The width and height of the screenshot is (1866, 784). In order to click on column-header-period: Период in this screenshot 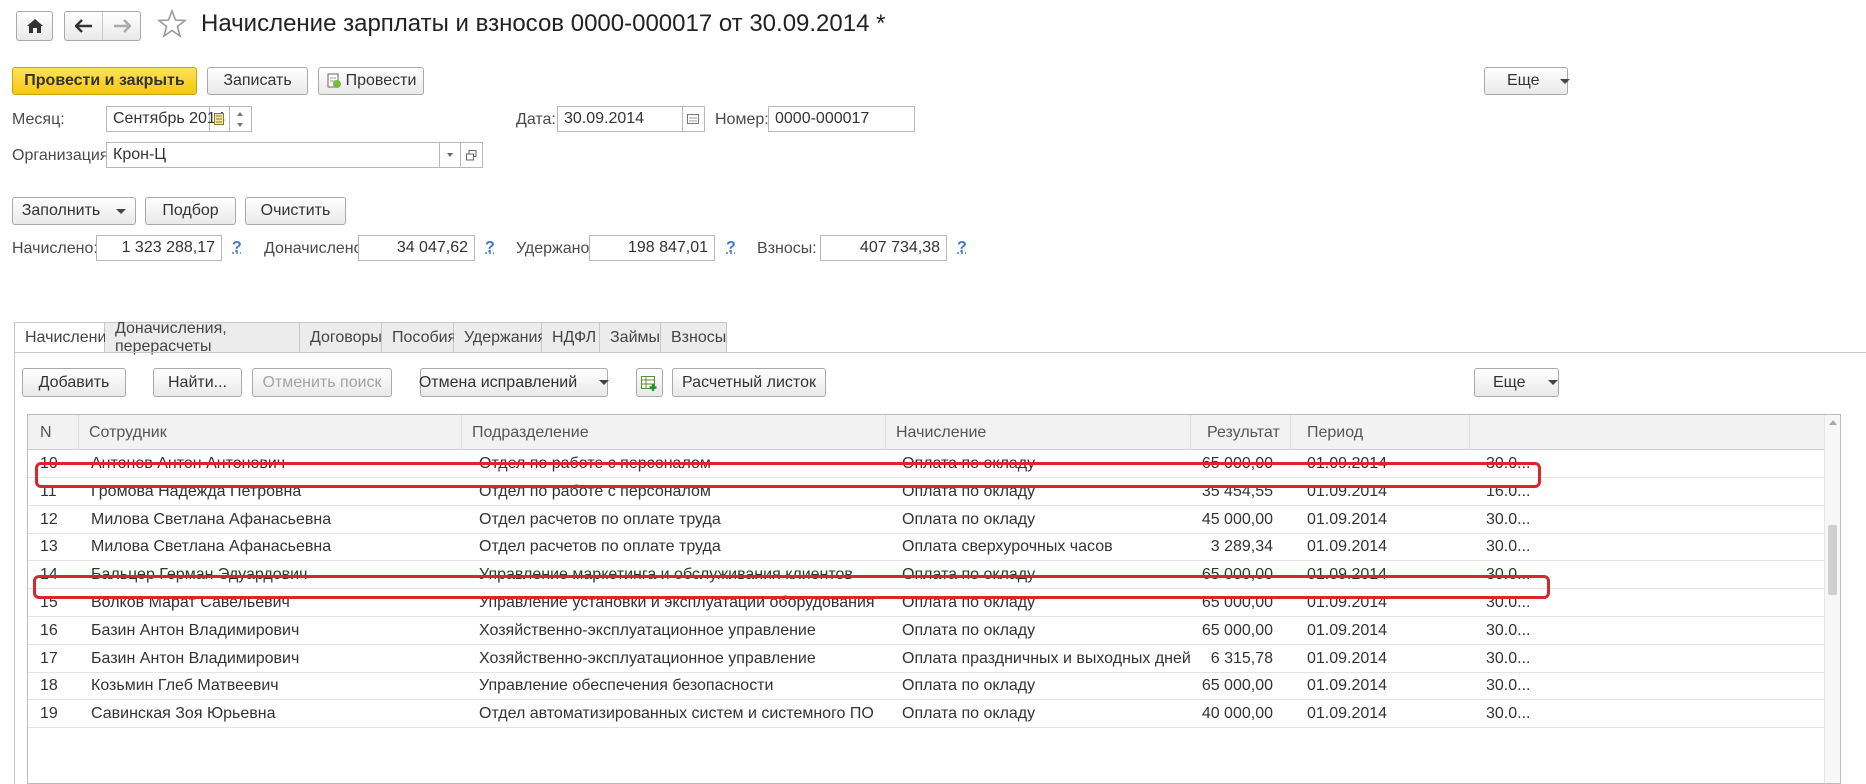, I will do `click(1380, 432)`.